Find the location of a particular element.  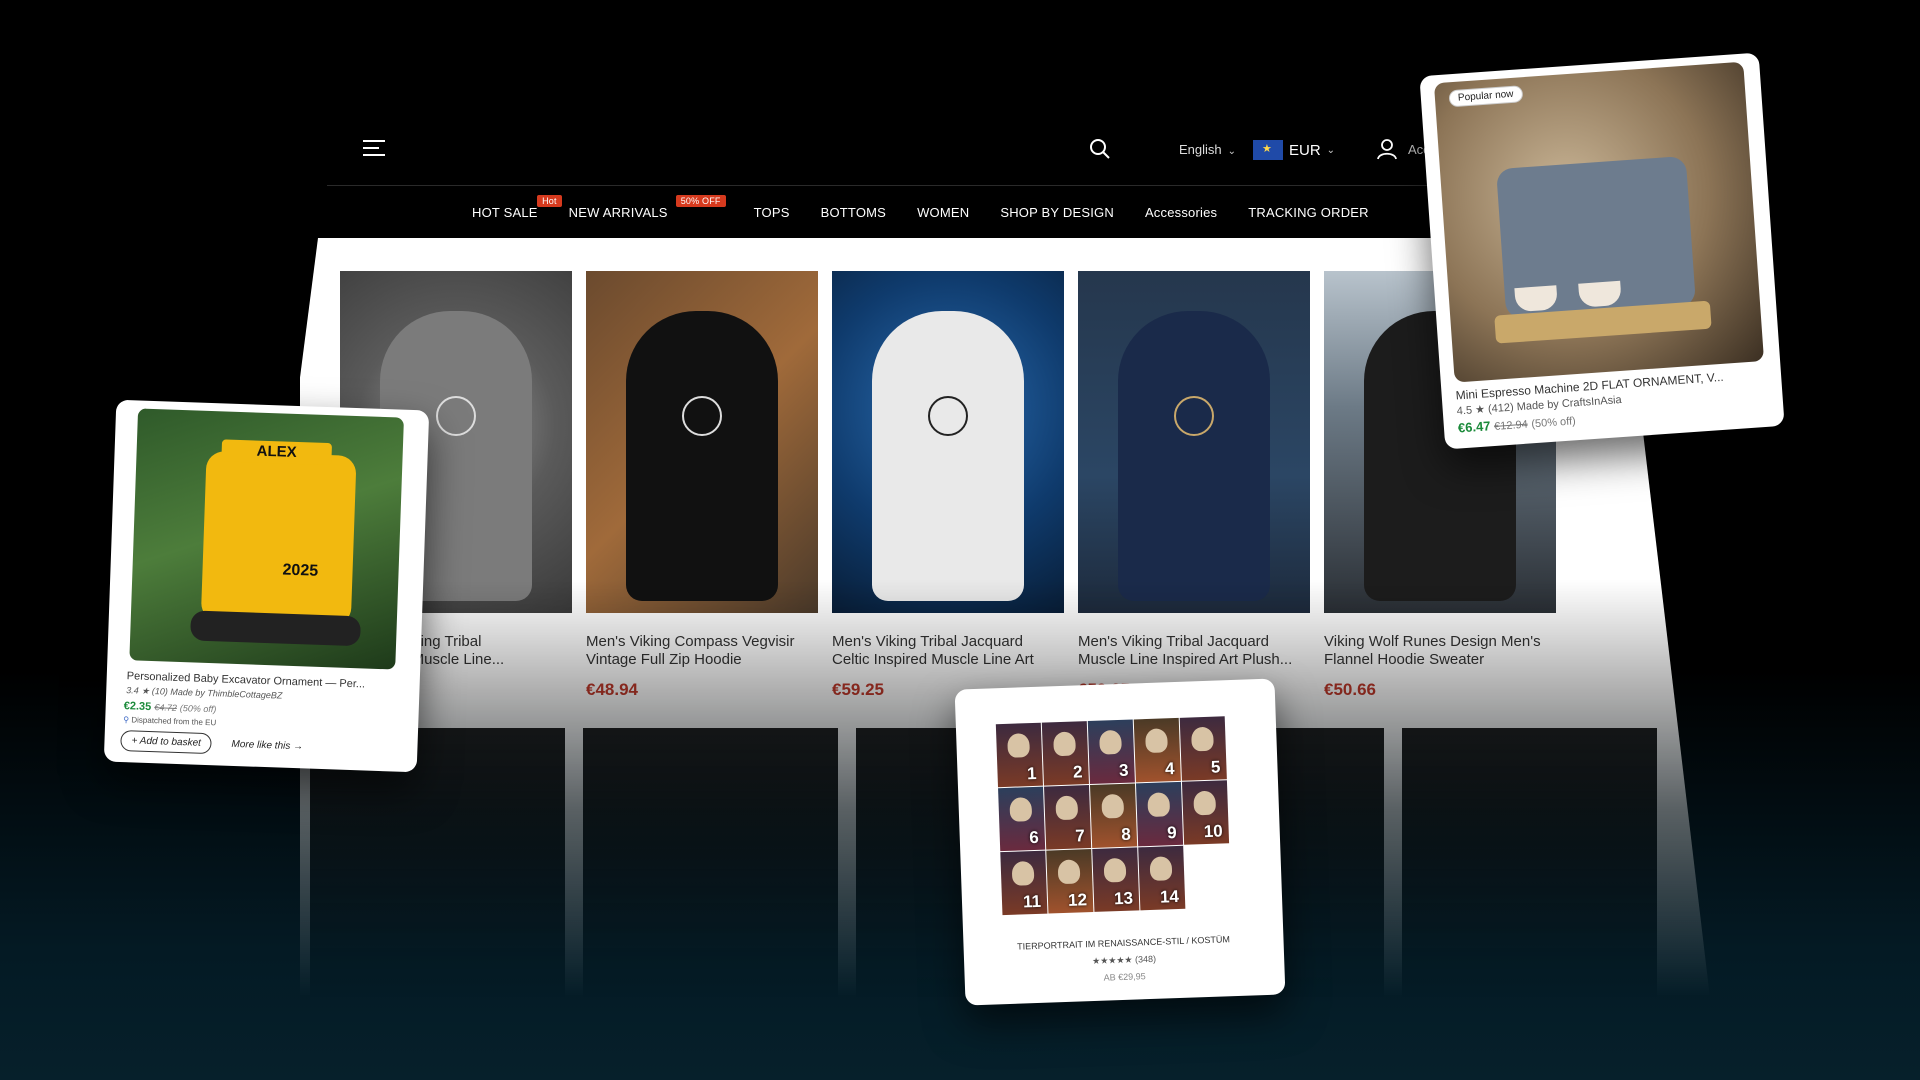

nav-label: TOPS is located at coordinates (771, 212).